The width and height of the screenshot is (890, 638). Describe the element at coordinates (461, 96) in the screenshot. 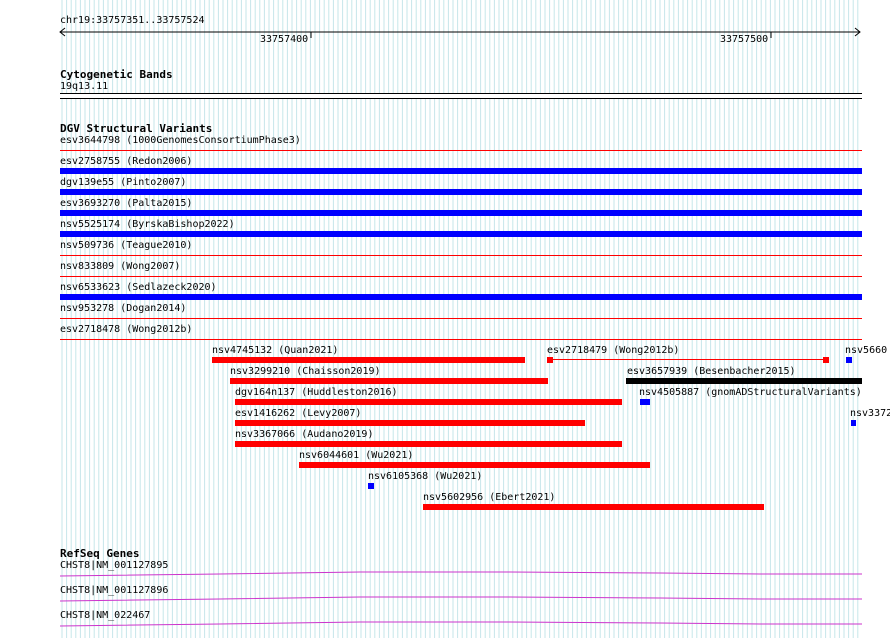

I see `cytoband-glyph` at that location.